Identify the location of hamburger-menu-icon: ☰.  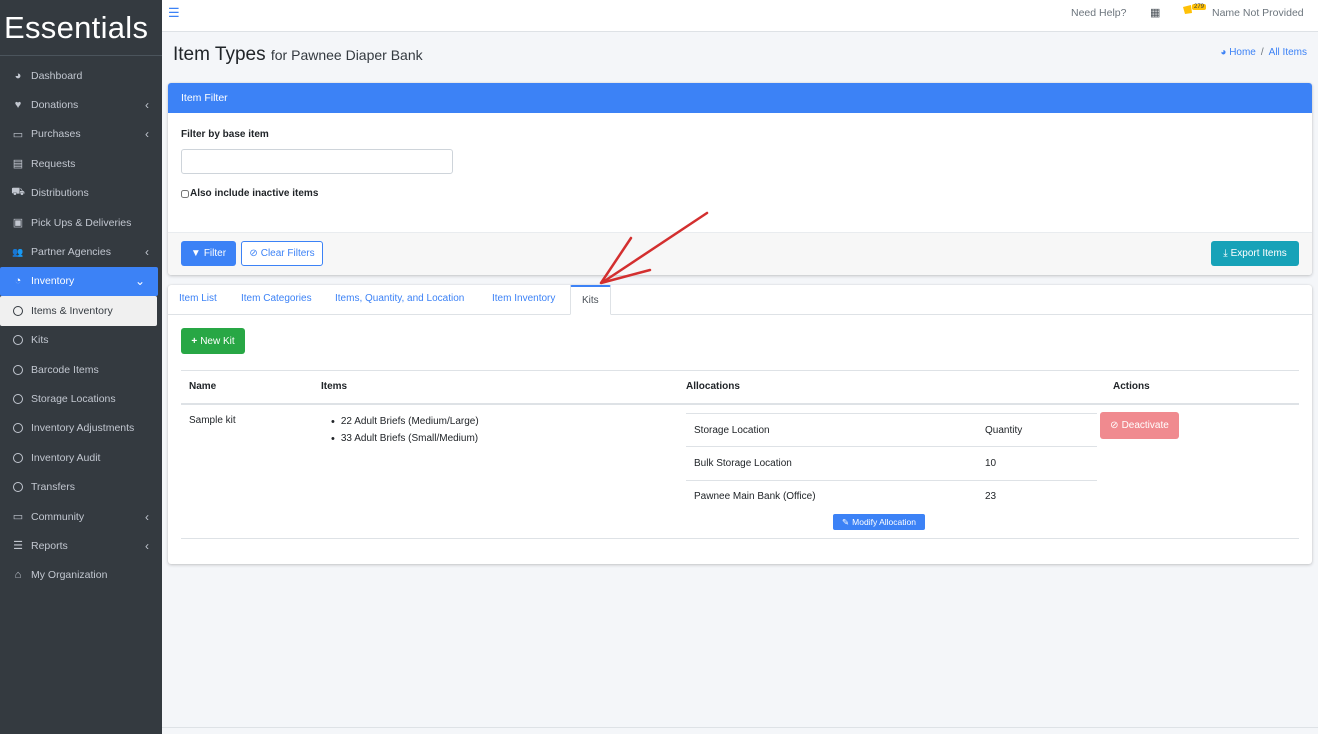
(174, 13).